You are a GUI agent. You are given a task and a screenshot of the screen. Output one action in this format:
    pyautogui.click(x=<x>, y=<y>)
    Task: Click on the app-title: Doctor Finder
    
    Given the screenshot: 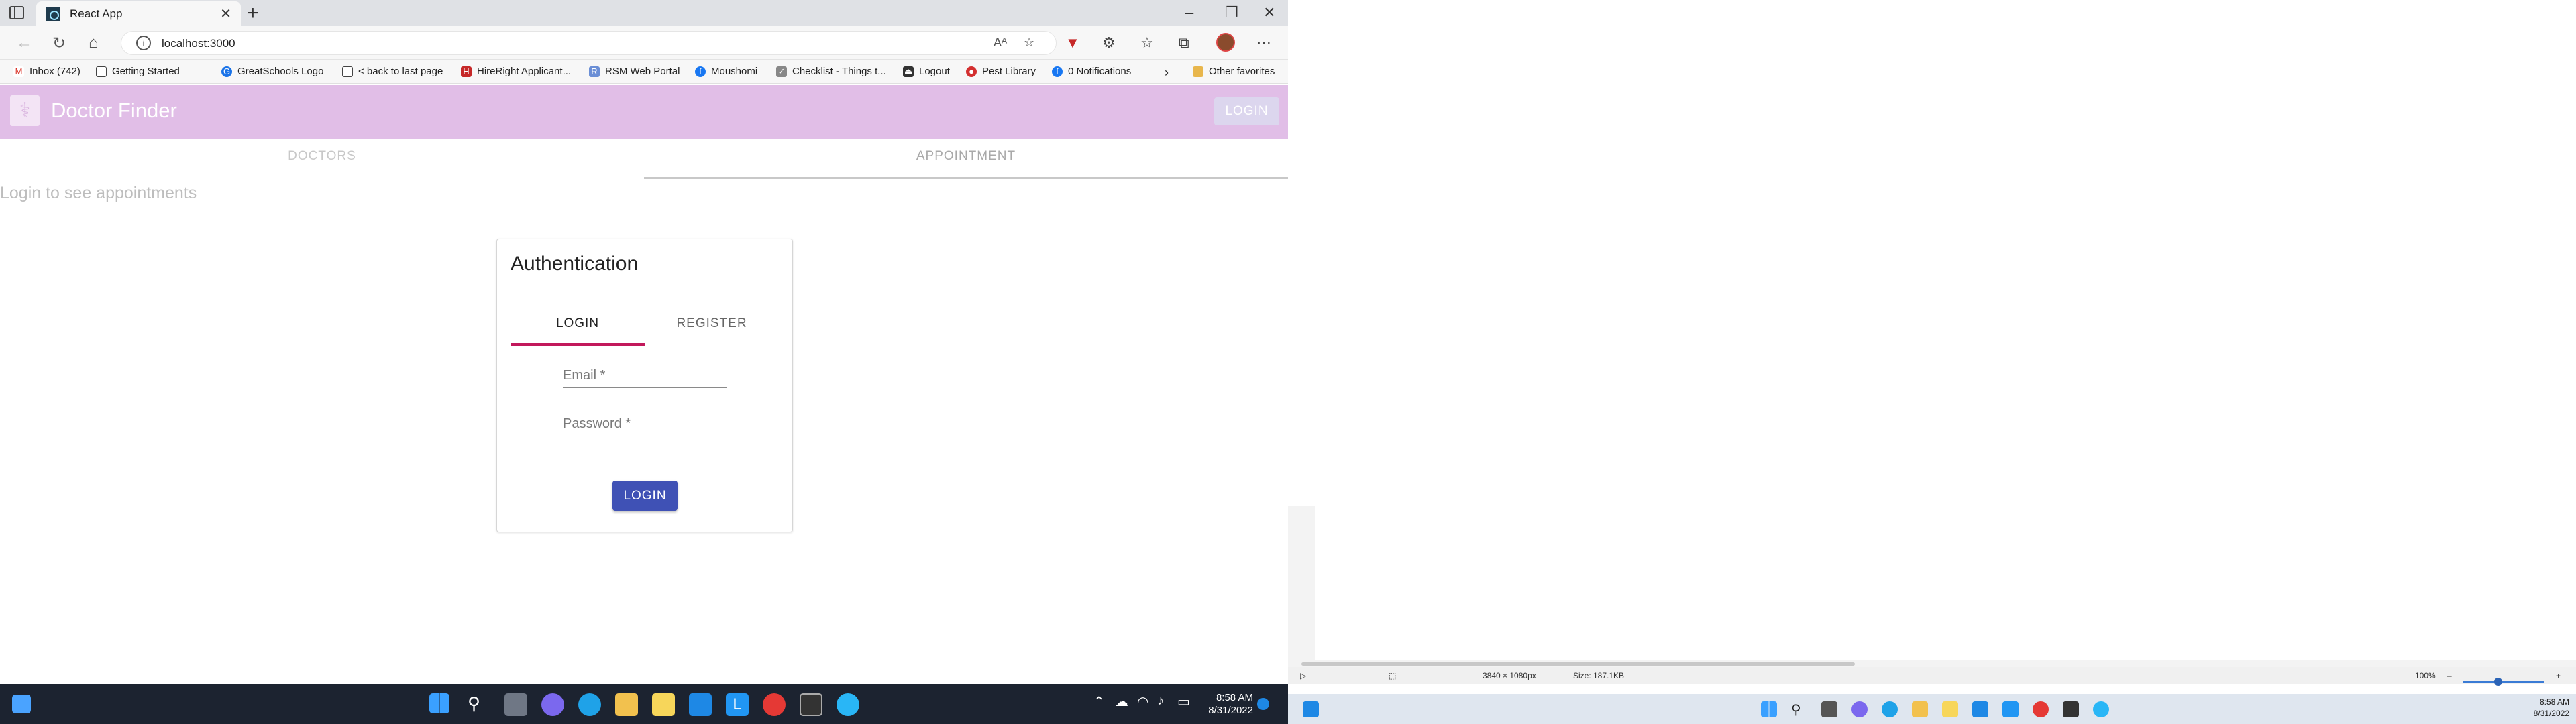 What is the action you would take?
    pyautogui.click(x=114, y=110)
    